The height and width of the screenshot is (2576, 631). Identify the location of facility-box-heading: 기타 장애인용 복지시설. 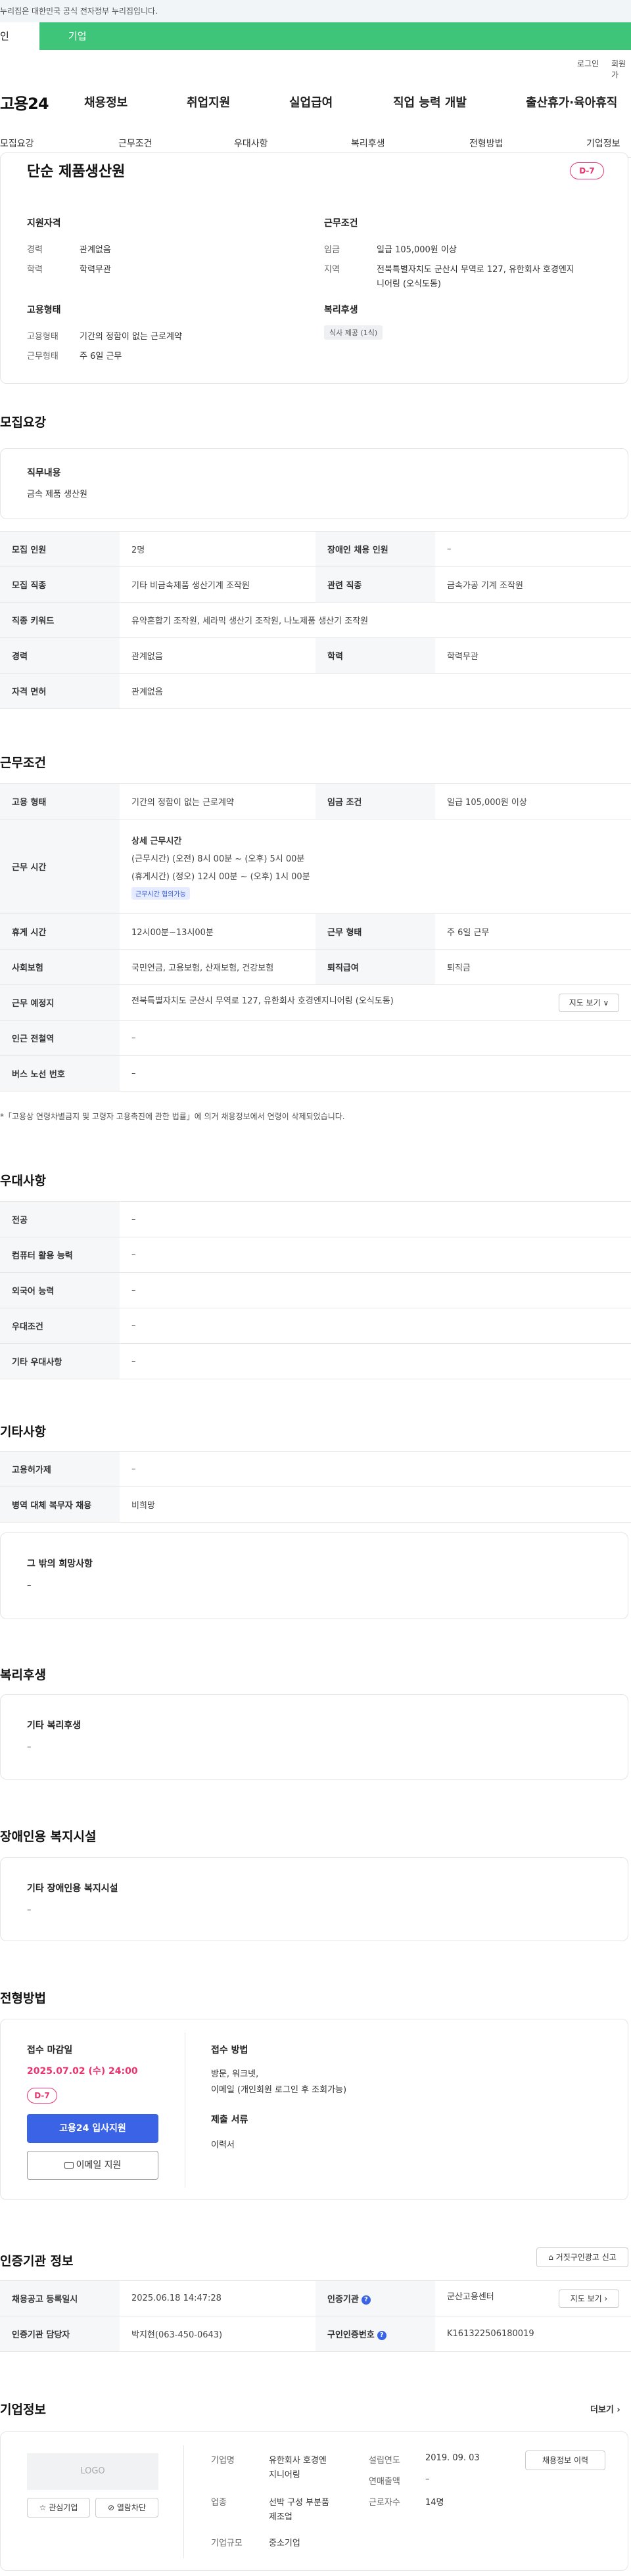
(73, 1888).